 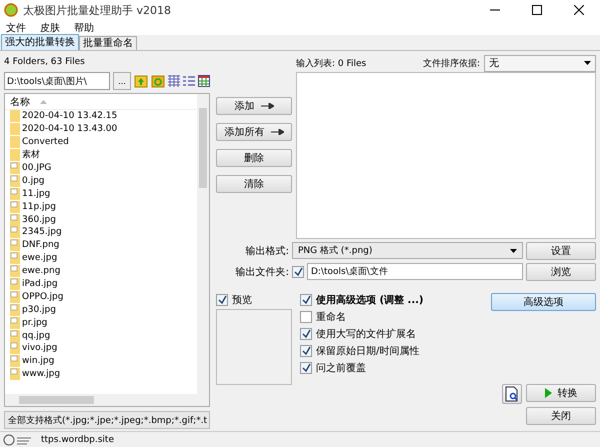 I want to click on file-name: vivo.jpg, so click(x=40, y=348).